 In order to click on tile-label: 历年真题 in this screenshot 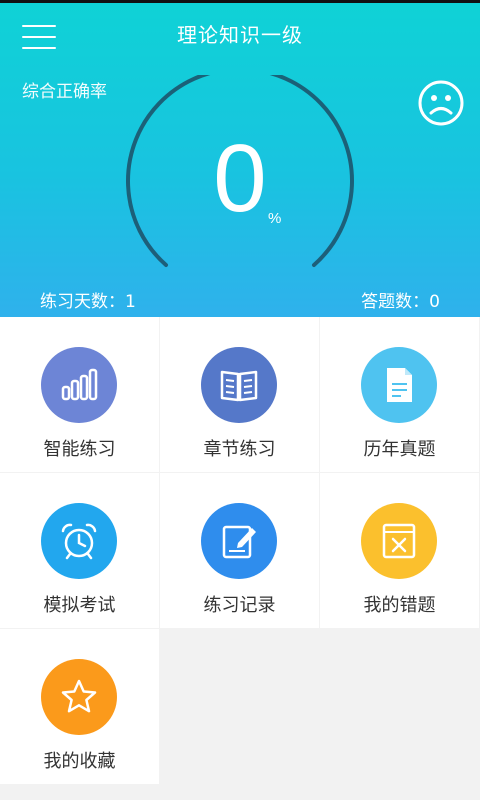, I will do `click(399, 449)`.